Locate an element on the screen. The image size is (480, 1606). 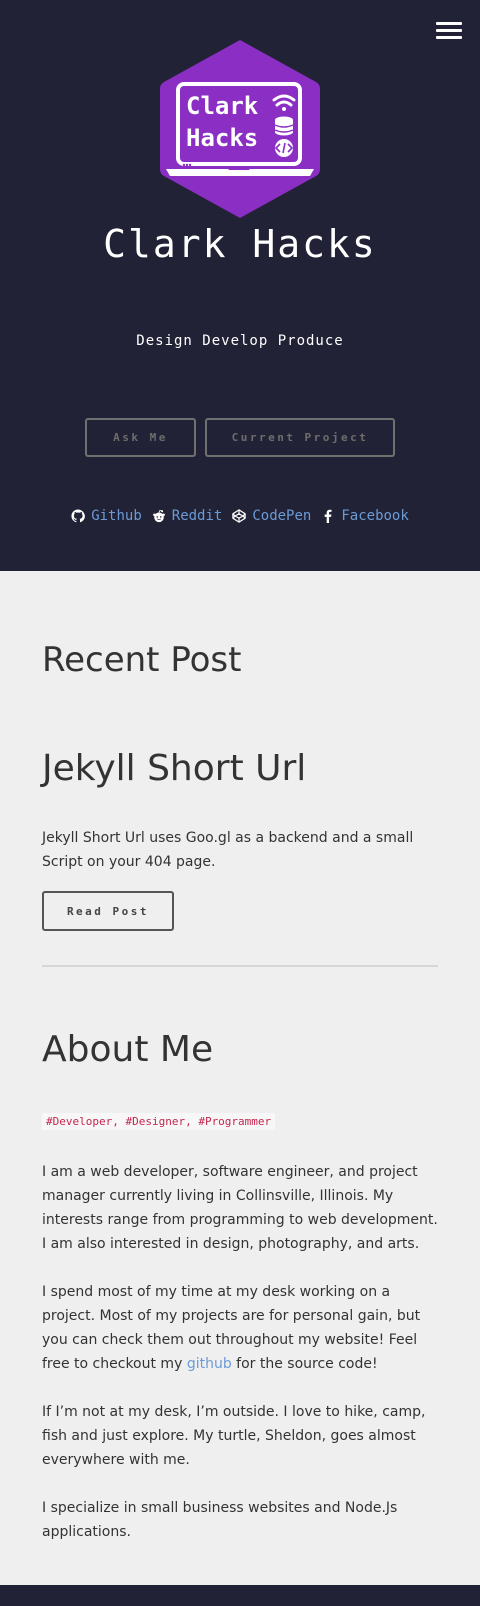
github-link: Github is located at coordinates (106, 516).